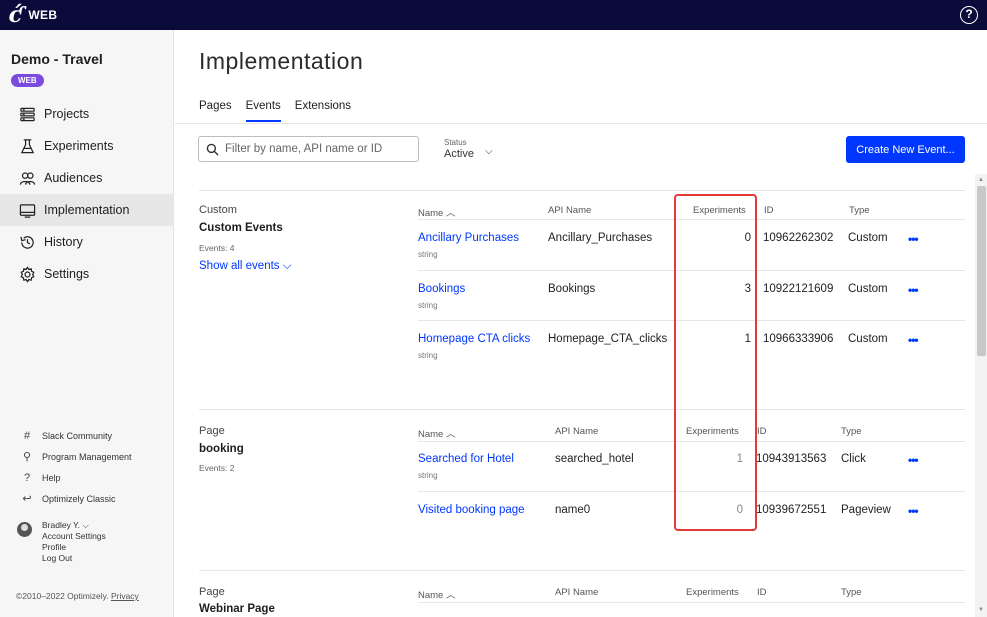  Describe the element at coordinates (27, 242) in the screenshot. I see `history-icon` at that location.